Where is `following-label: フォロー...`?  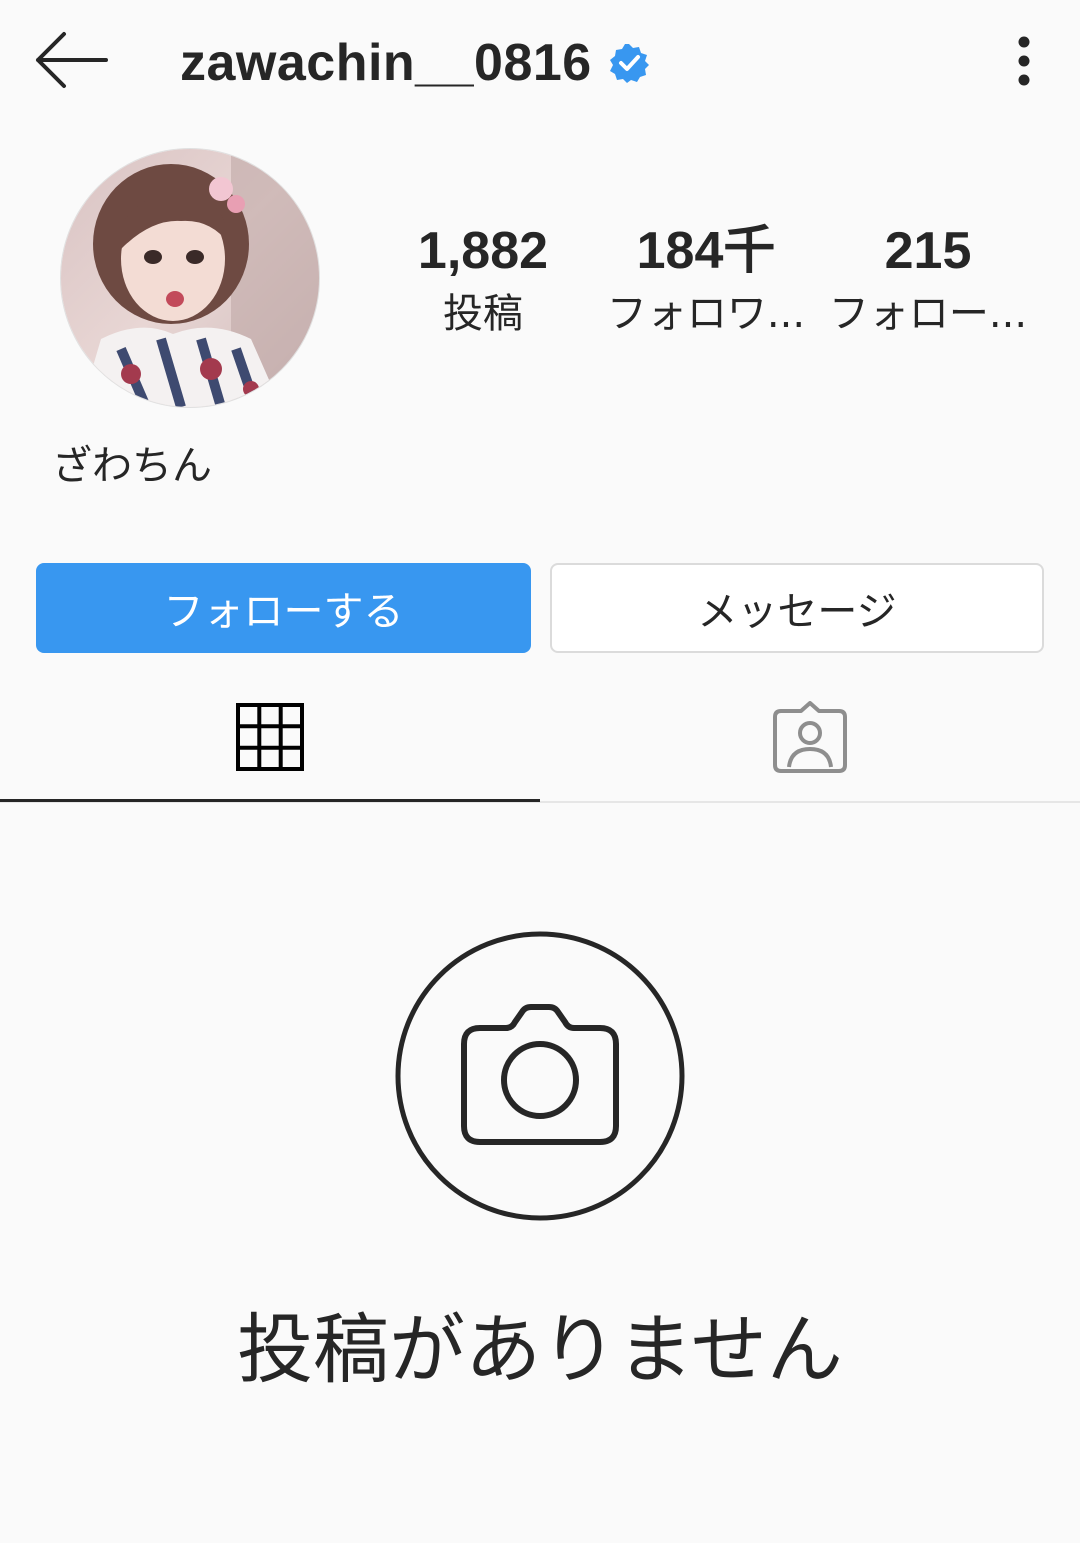 following-label: フォロー... is located at coordinates (928, 314).